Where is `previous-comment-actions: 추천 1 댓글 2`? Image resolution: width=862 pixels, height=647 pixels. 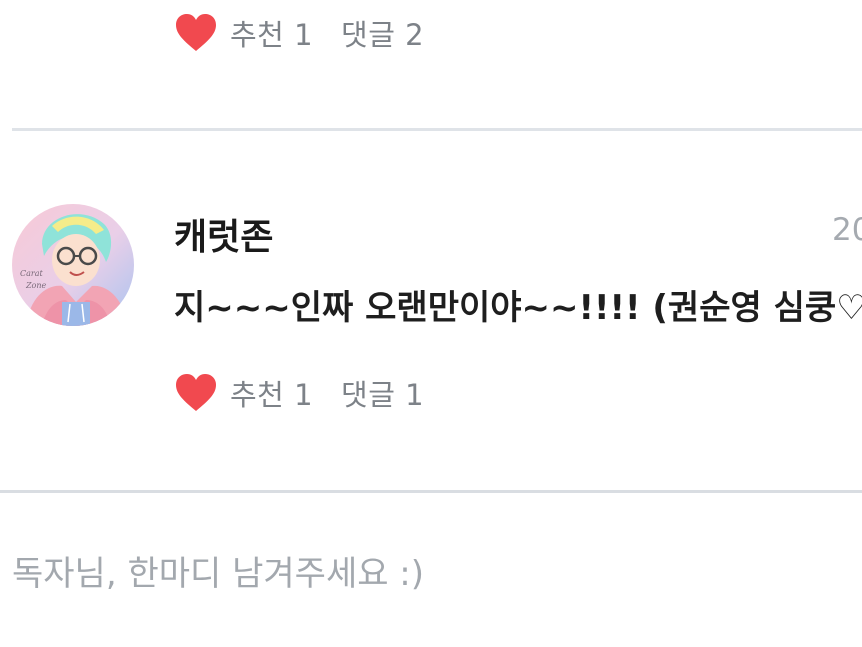 previous-comment-actions: 추천 1 댓글 2 is located at coordinates (299, 33).